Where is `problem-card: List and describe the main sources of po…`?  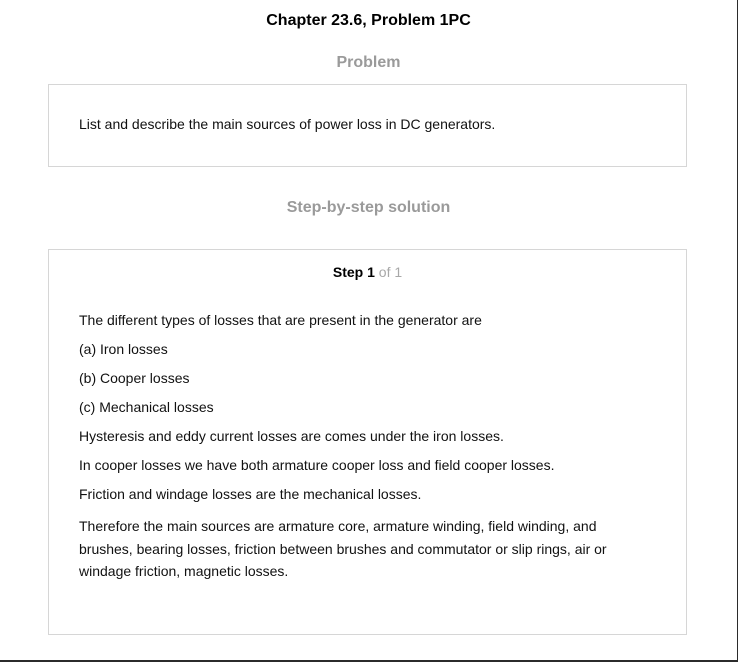 problem-card: List and describe the main sources of po… is located at coordinates (367, 125).